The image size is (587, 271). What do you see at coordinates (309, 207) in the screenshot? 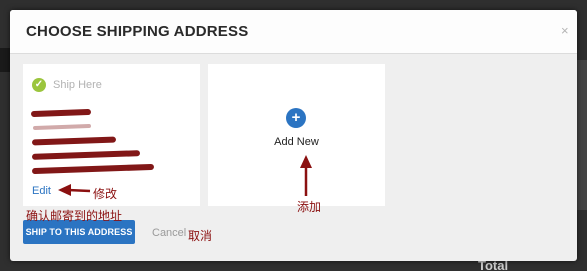
I see `add-annotation: 添加` at bounding box center [309, 207].